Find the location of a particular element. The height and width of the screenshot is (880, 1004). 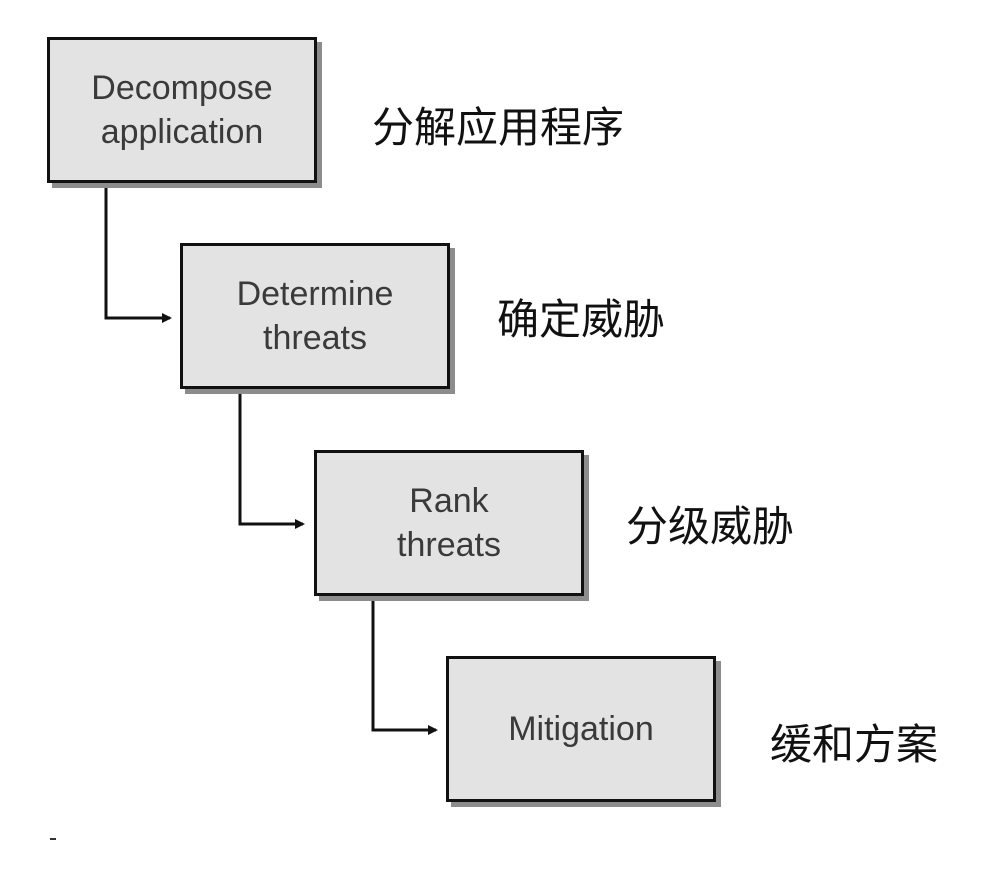

step-label-mitigation: Mitigation is located at coordinates (581, 729).